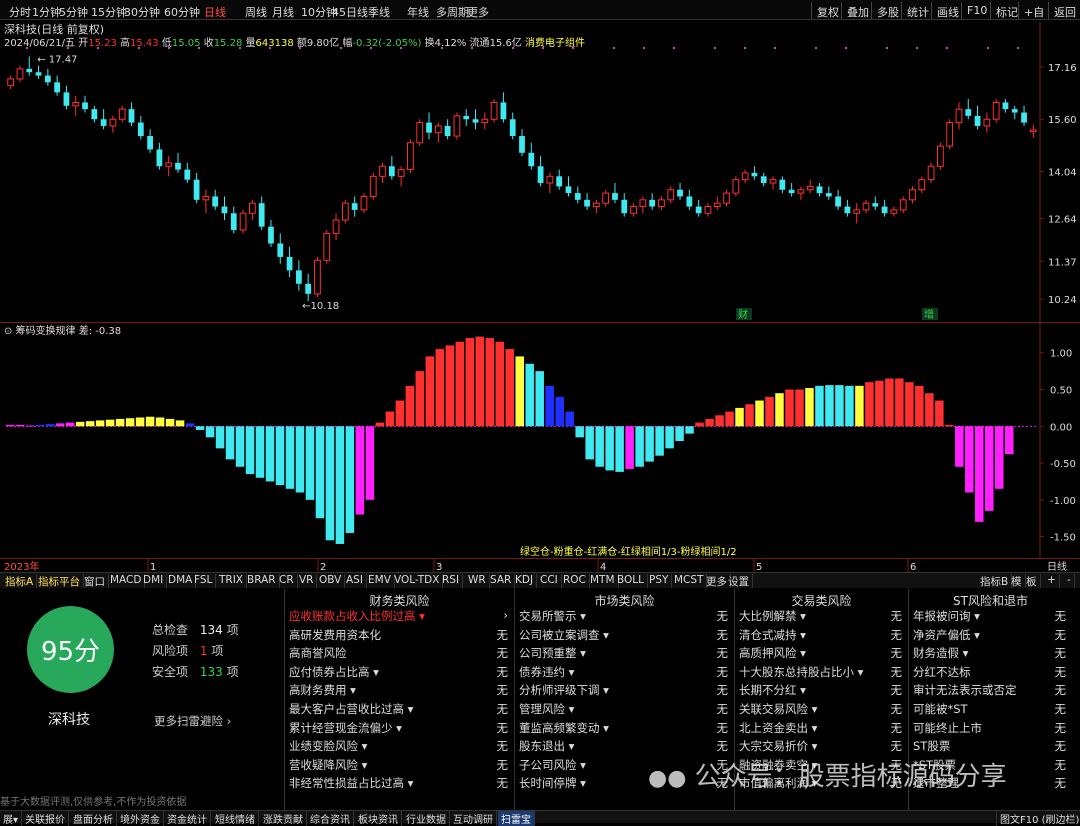  What do you see at coordinates (821, 654) in the screenshot?
I see `risk-row: 高质押风险 ▾ 无` at bounding box center [821, 654].